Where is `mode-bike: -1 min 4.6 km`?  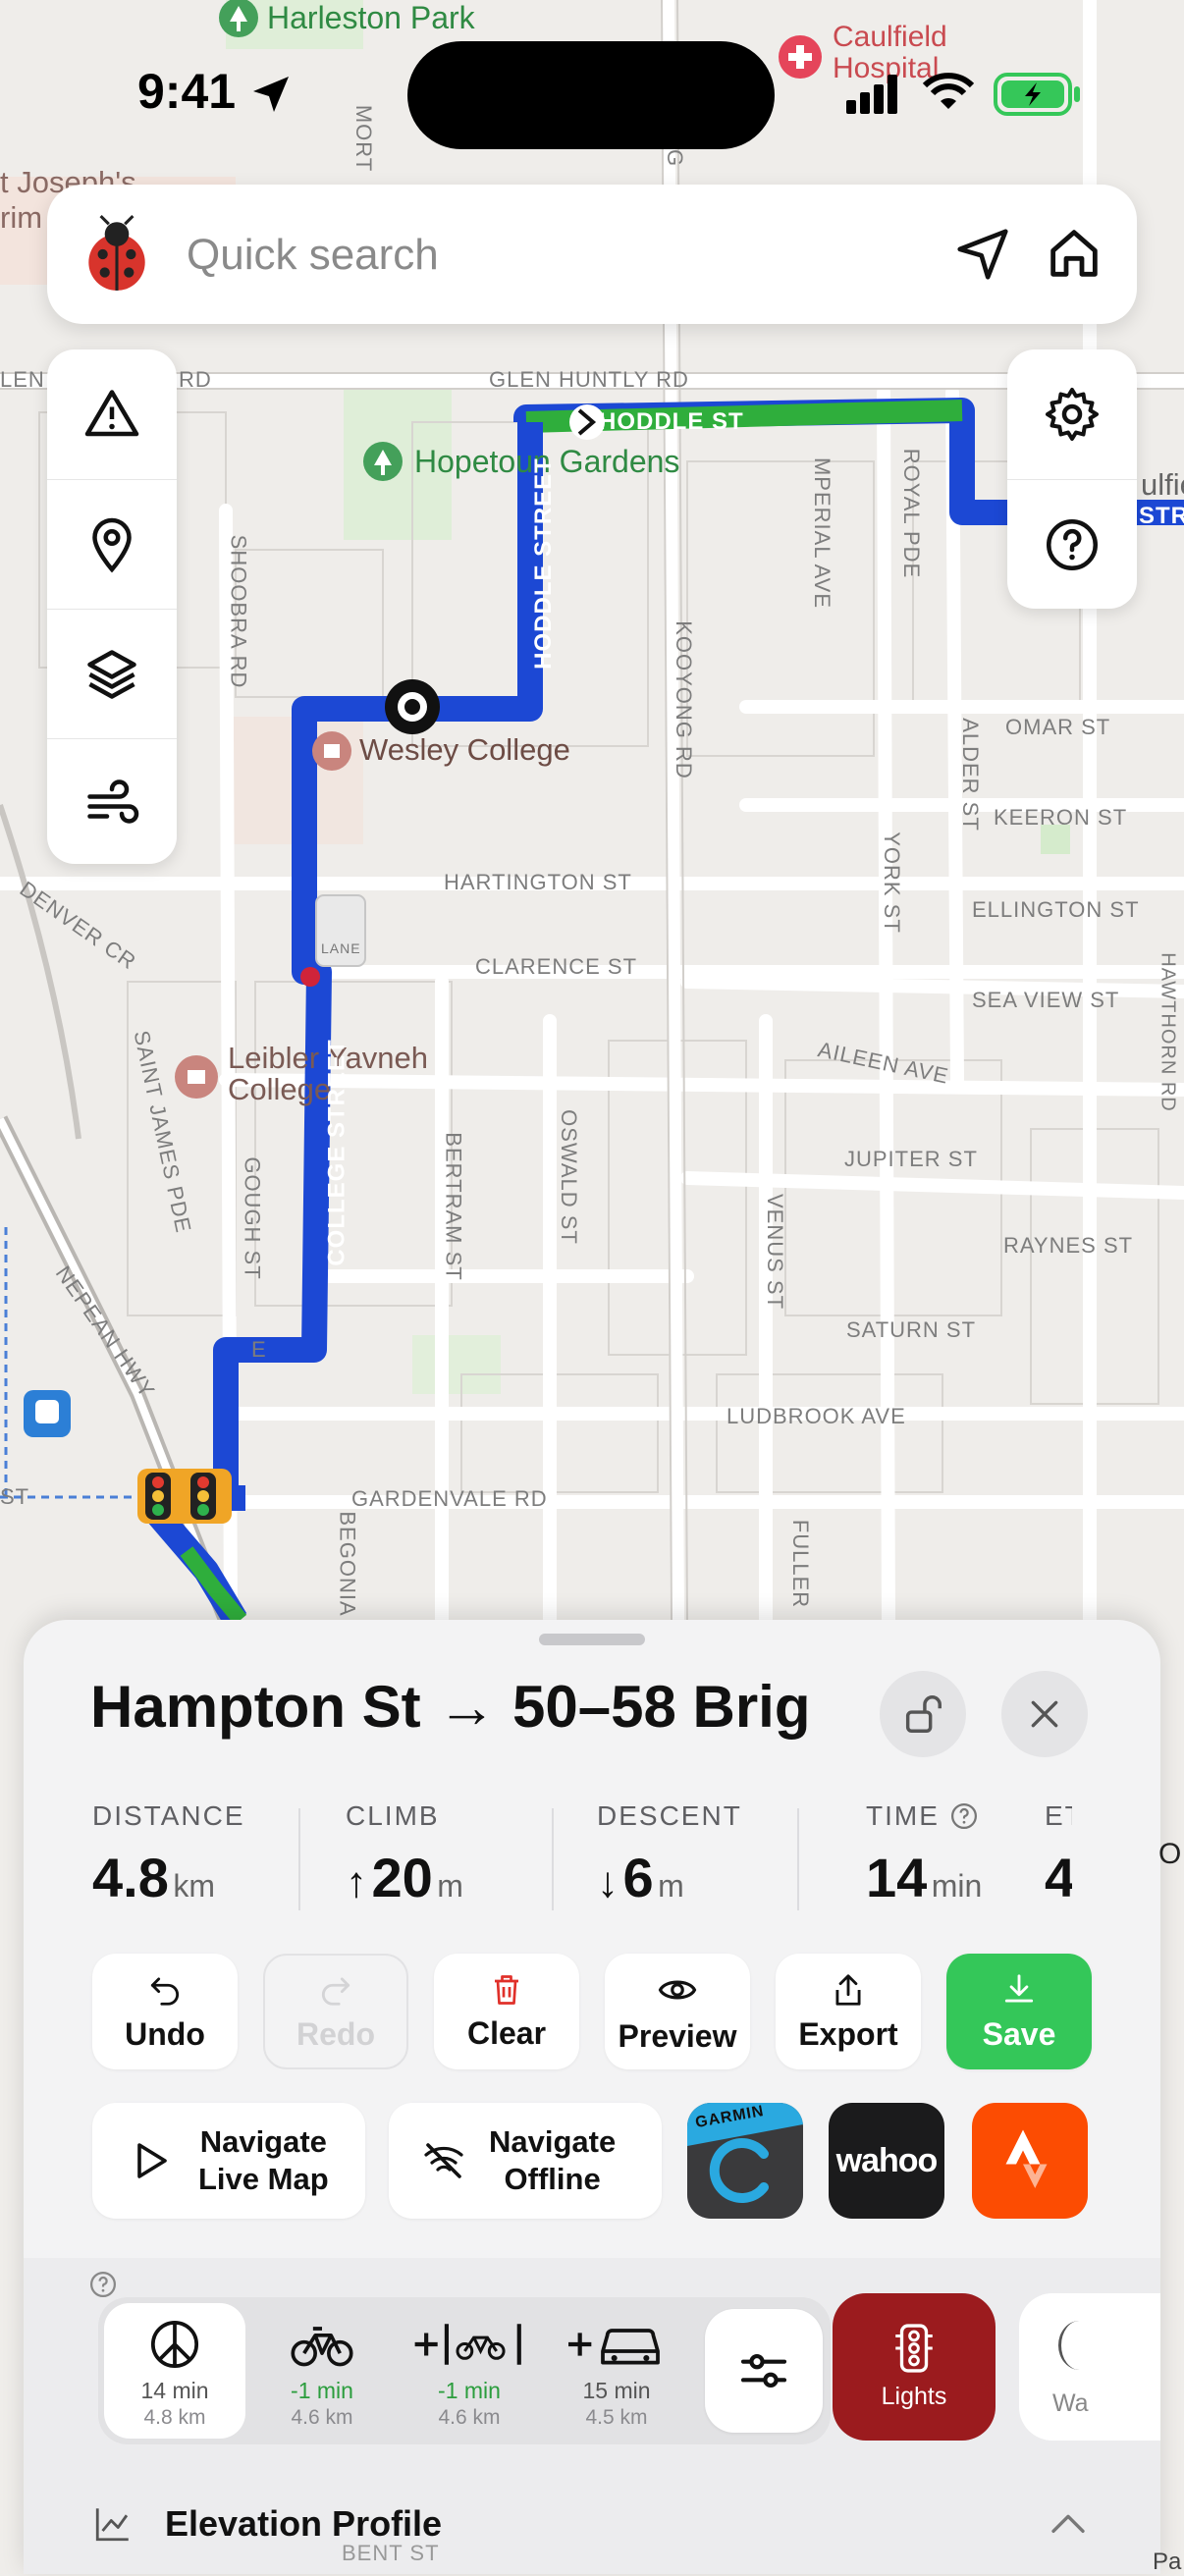 mode-bike: -1 min 4.6 km is located at coordinates (322, 2371).